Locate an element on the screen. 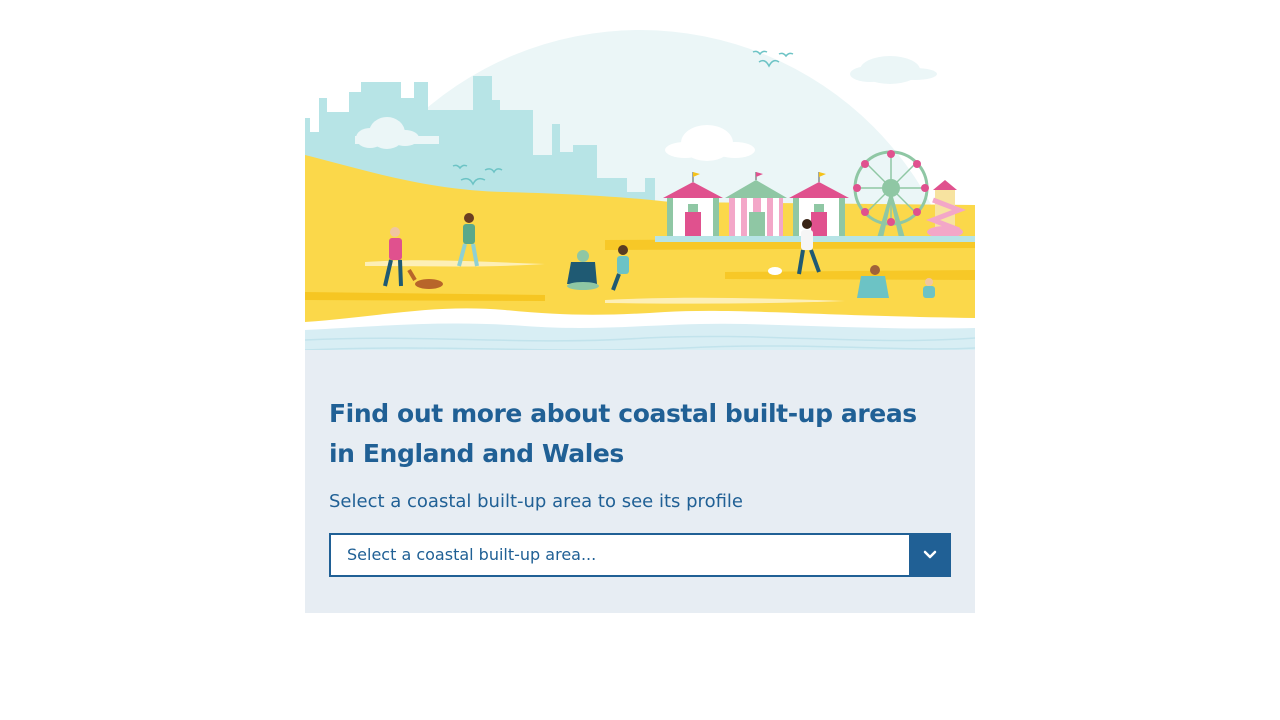 Image resolution: width=1280 pixels, height=720 pixels. area-select-toggle-button is located at coordinates (930, 555).